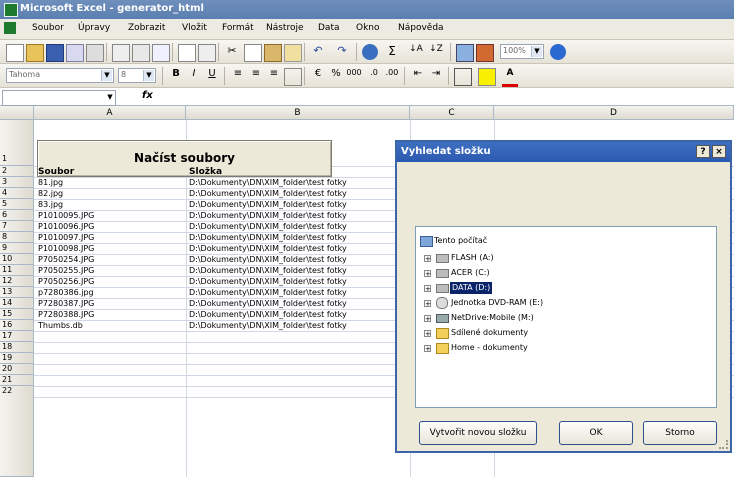 The width and height of the screenshot is (734, 477). What do you see at coordinates (487, 77) in the screenshot?
I see `fill-color-icon` at bounding box center [487, 77].